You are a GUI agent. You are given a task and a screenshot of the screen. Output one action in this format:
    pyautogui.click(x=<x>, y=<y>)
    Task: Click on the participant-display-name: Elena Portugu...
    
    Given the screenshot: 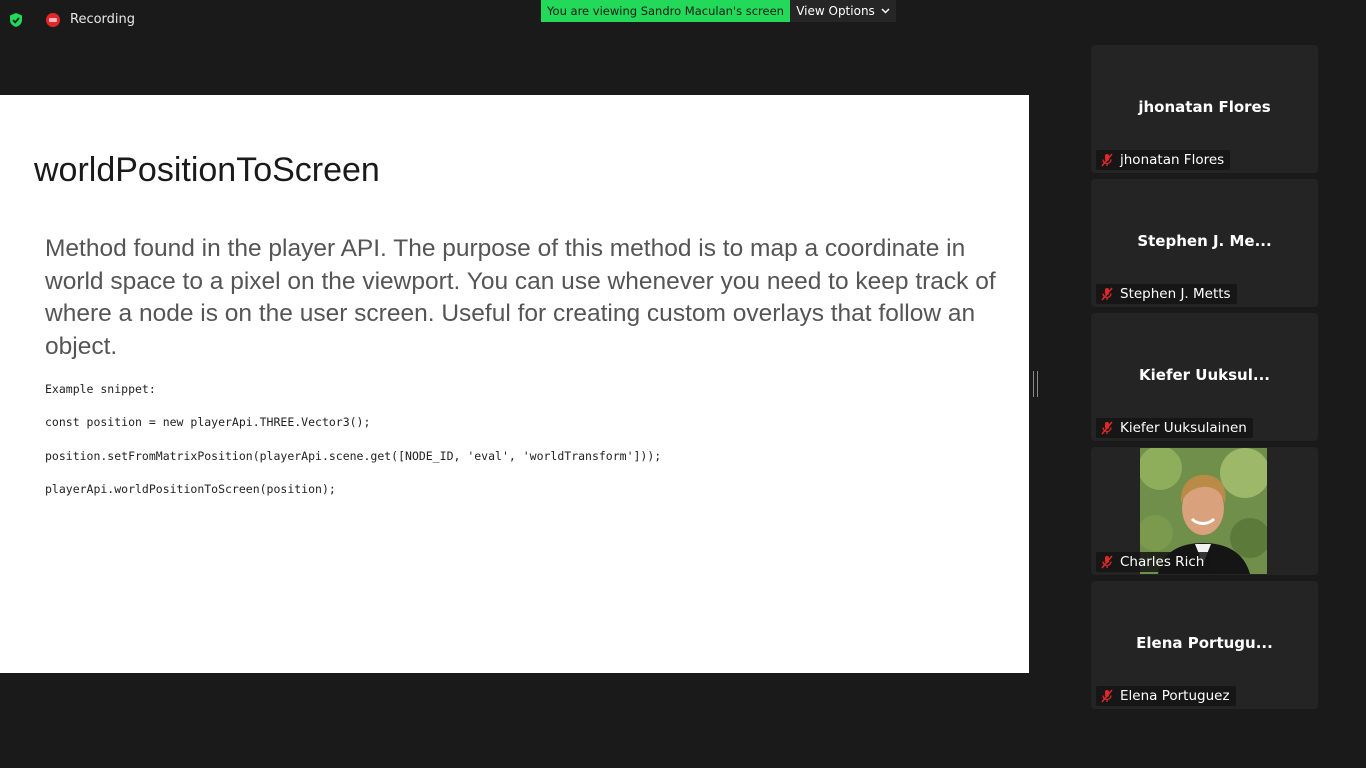 What is the action you would take?
    pyautogui.click(x=1204, y=643)
    